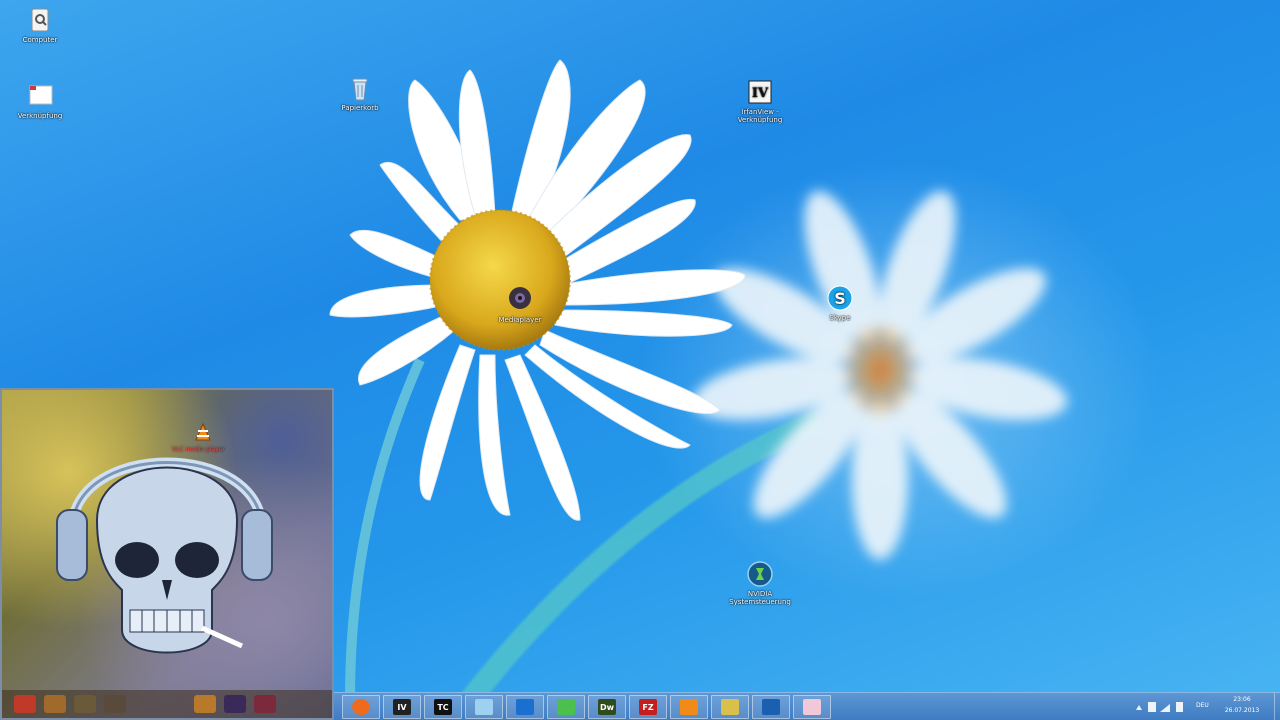 The width and height of the screenshot is (1280, 720). I want to click on taskbar-button-paint, so click(812, 707).